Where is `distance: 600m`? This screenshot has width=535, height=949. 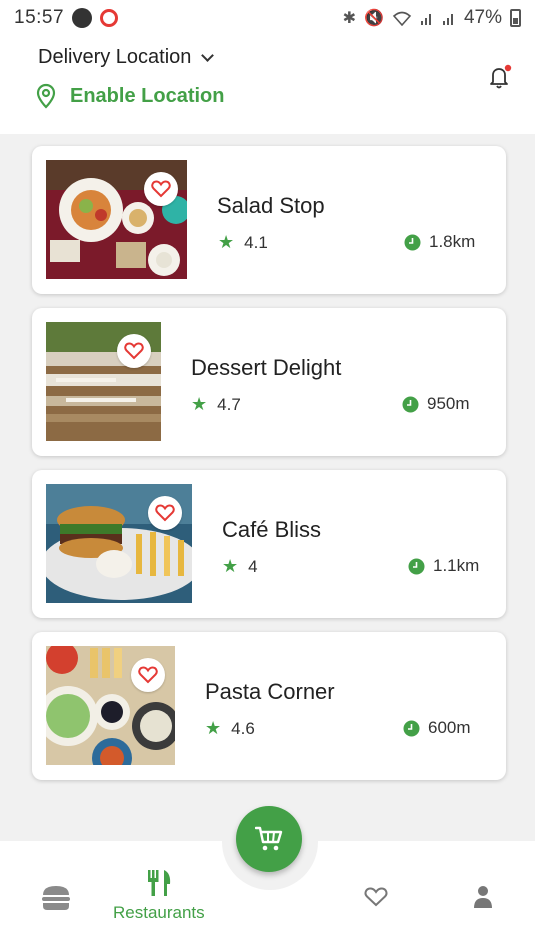
distance: 600m is located at coordinates (437, 728).